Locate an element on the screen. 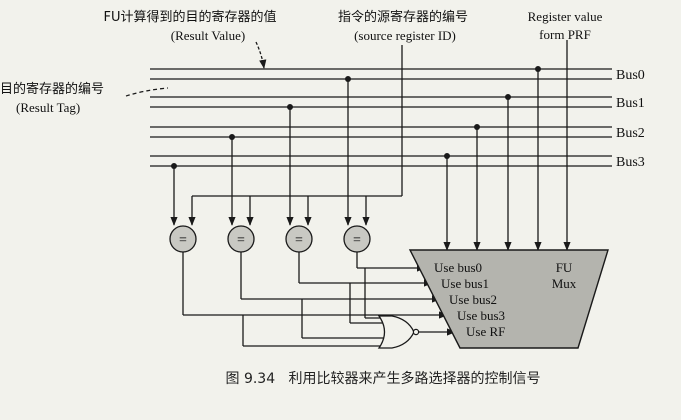  mux-title-mux: Mux is located at coordinates (564, 283).